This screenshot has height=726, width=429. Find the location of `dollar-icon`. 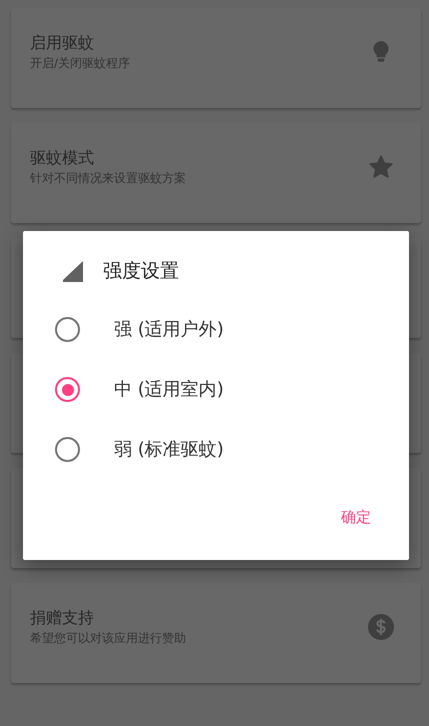

dollar-icon is located at coordinates (381, 627).